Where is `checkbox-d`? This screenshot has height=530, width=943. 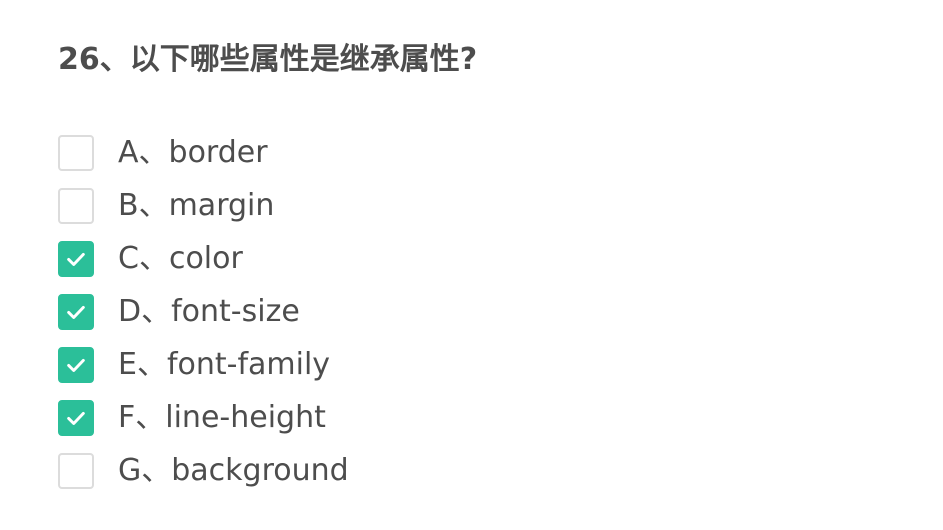
checkbox-d is located at coordinates (76, 311).